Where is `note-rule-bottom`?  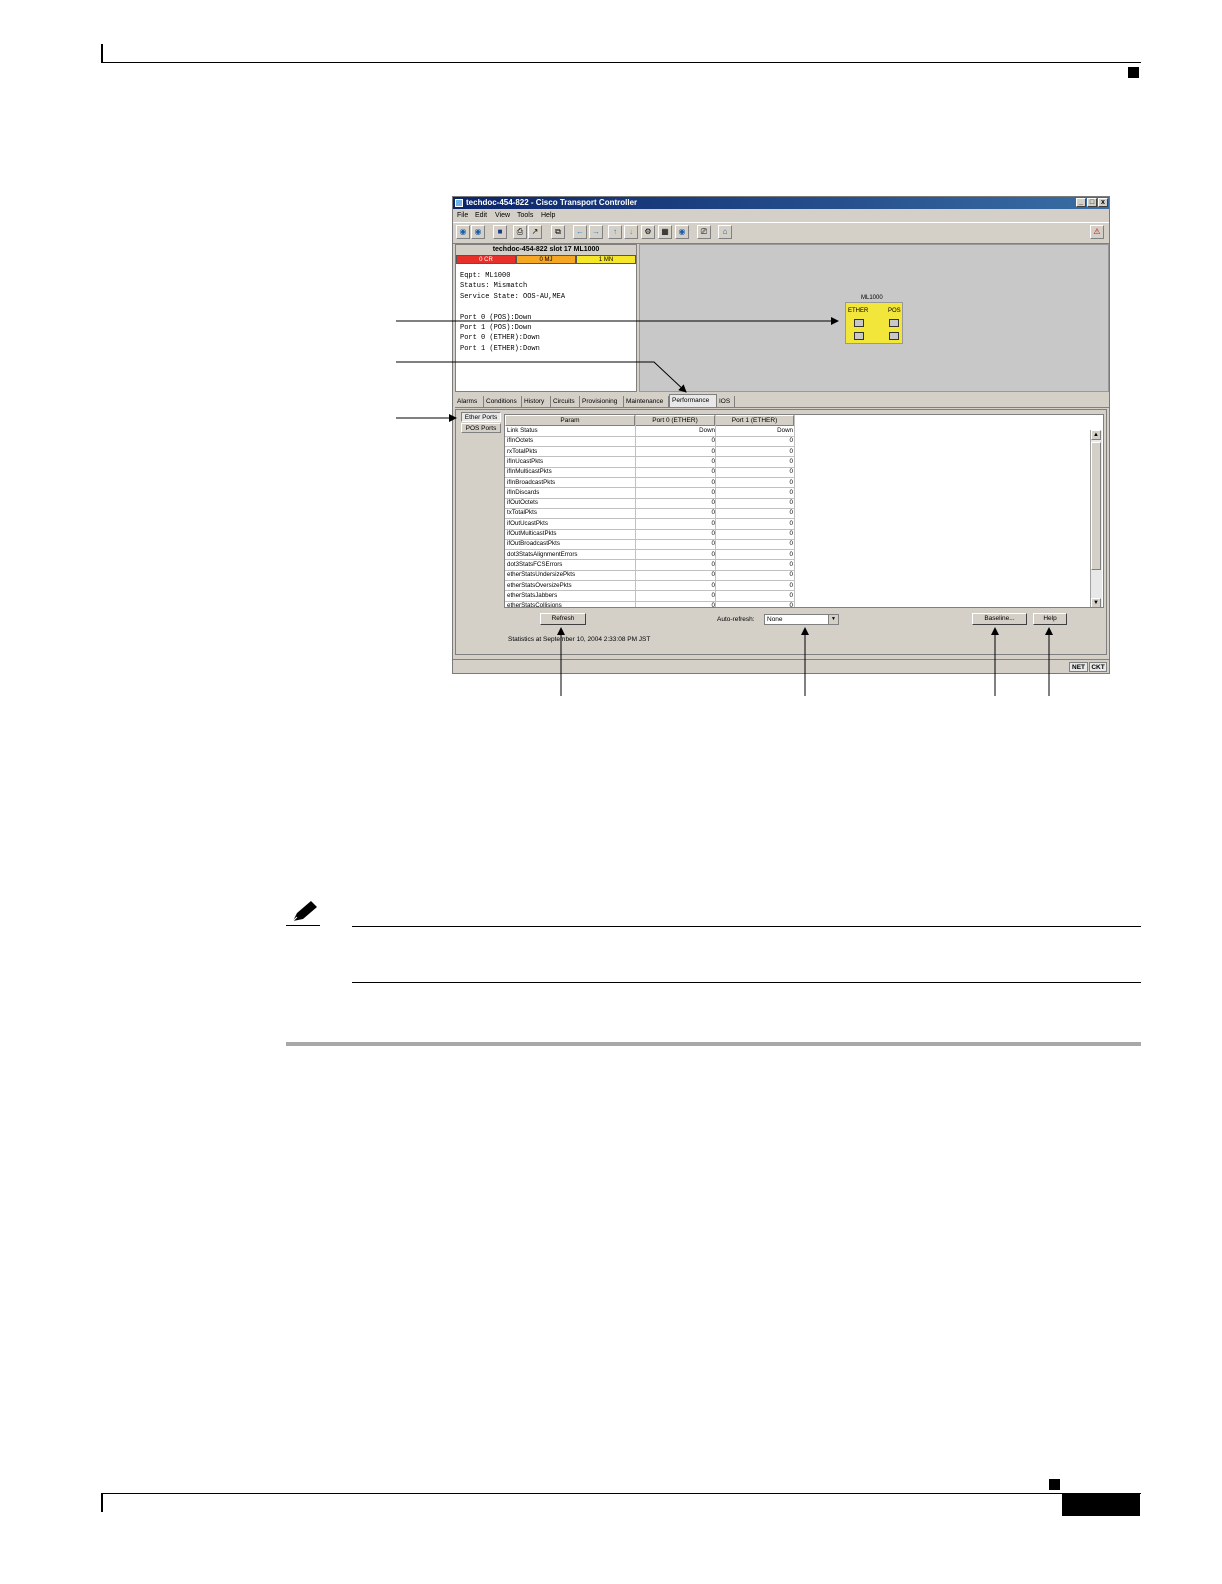 note-rule-bottom is located at coordinates (746, 982).